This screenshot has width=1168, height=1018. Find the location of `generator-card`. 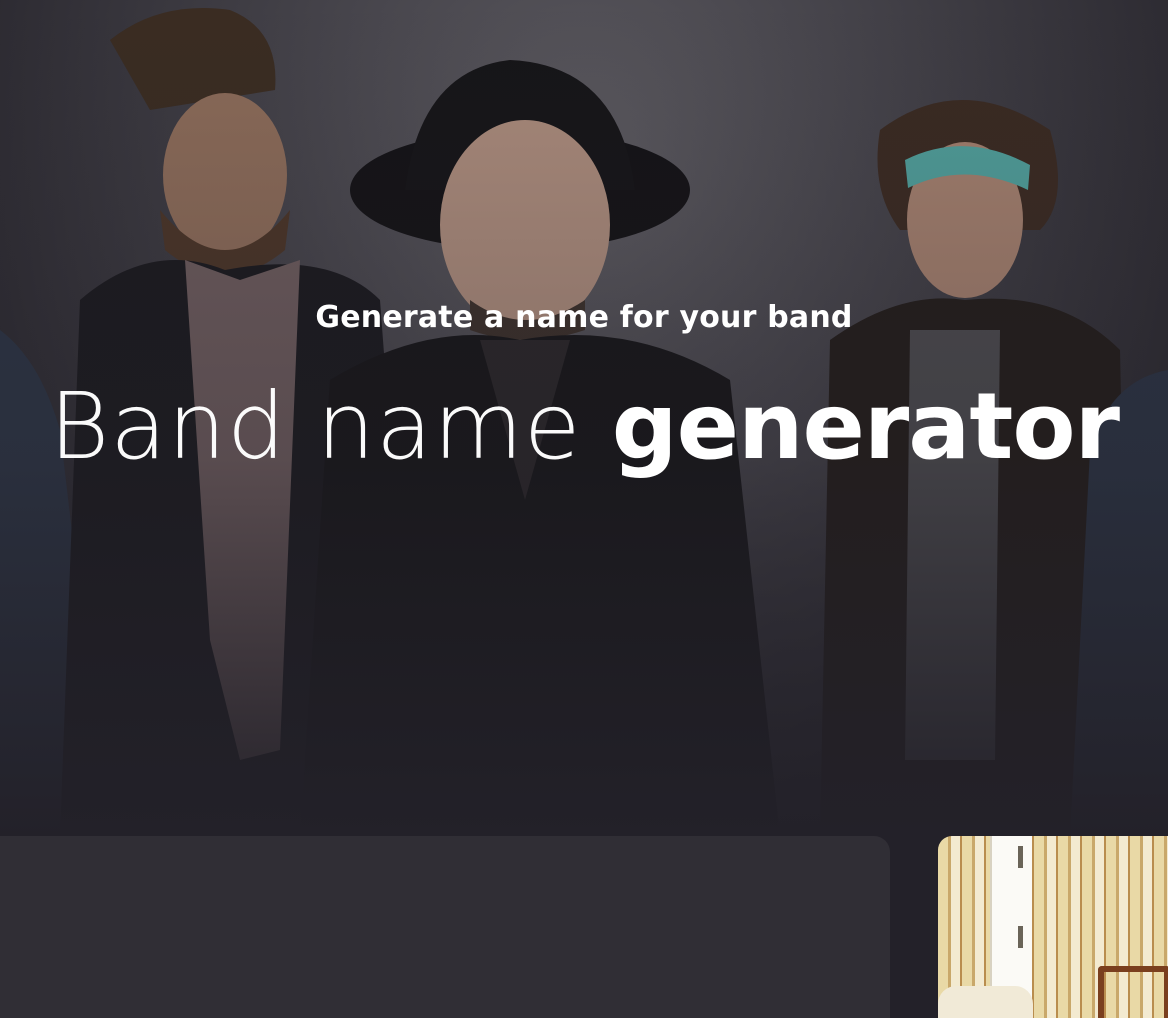

generator-card is located at coordinates (445, 927).